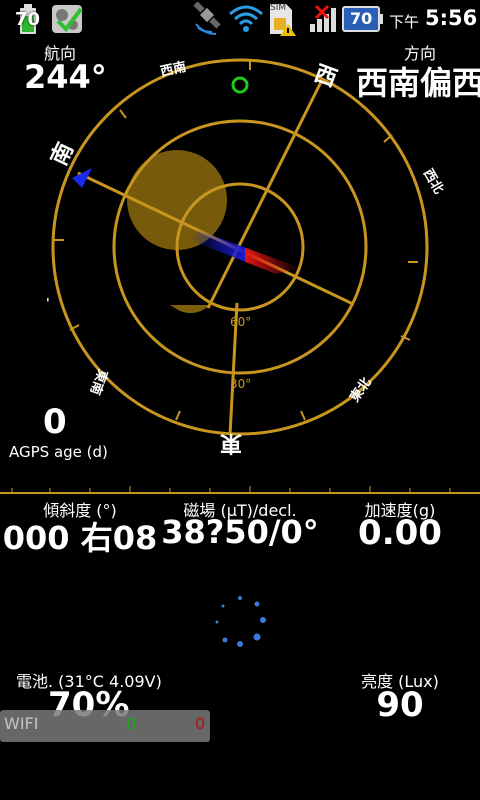  What do you see at coordinates (323, 18) in the screenshot?
I see `signal-strength-icon` at bounding box center [323, 18].